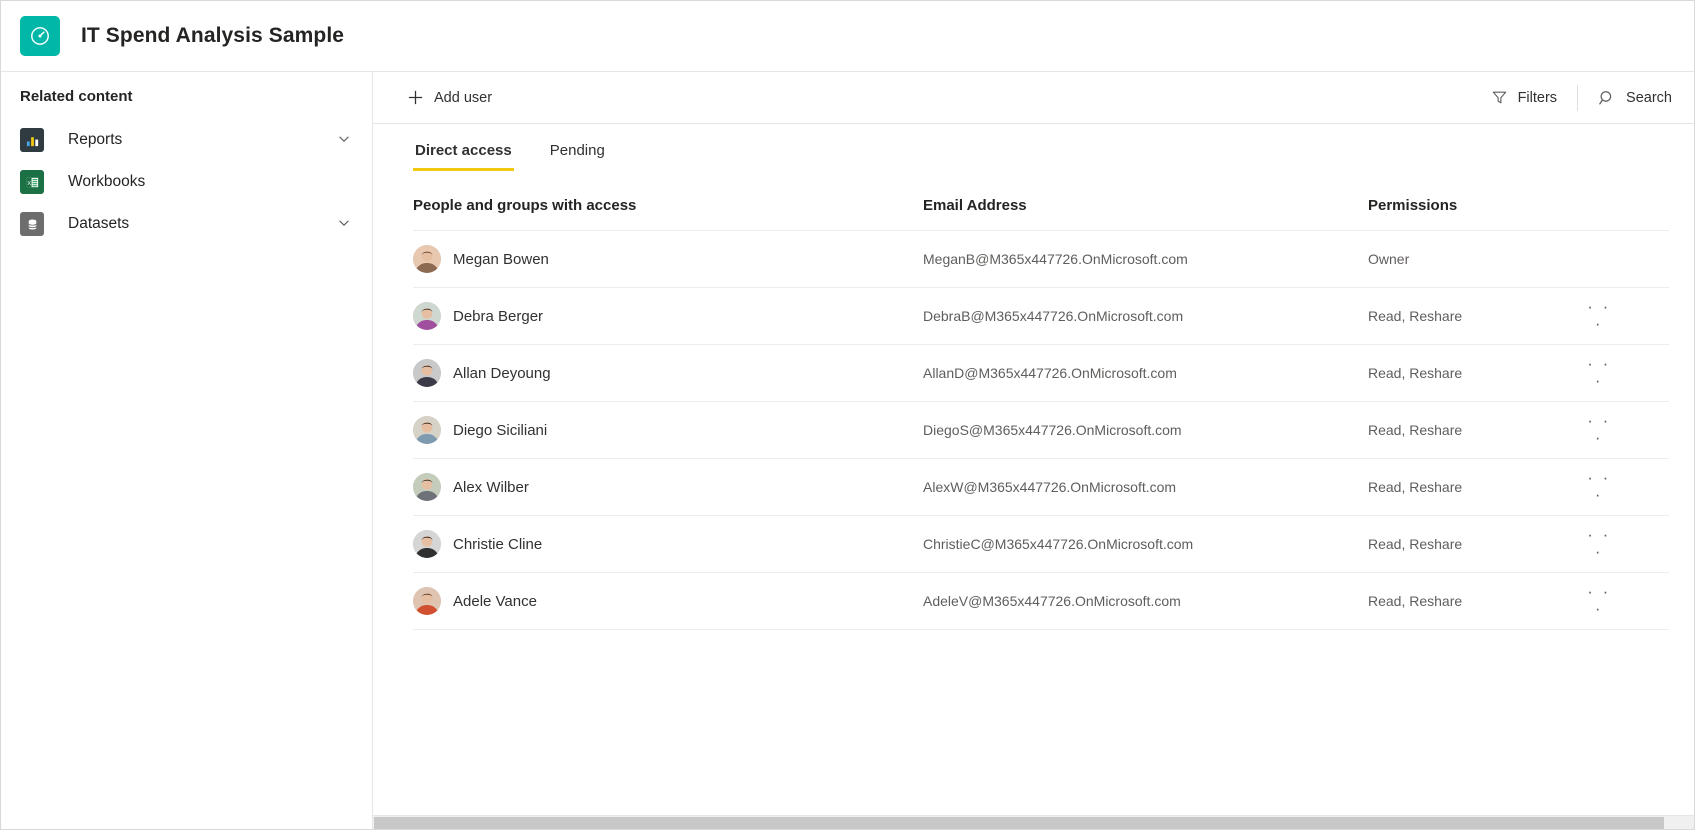  Describe the element at coordinates (668, 544) in the screenshot. I see `person-cell: Christie Cline` at that location.